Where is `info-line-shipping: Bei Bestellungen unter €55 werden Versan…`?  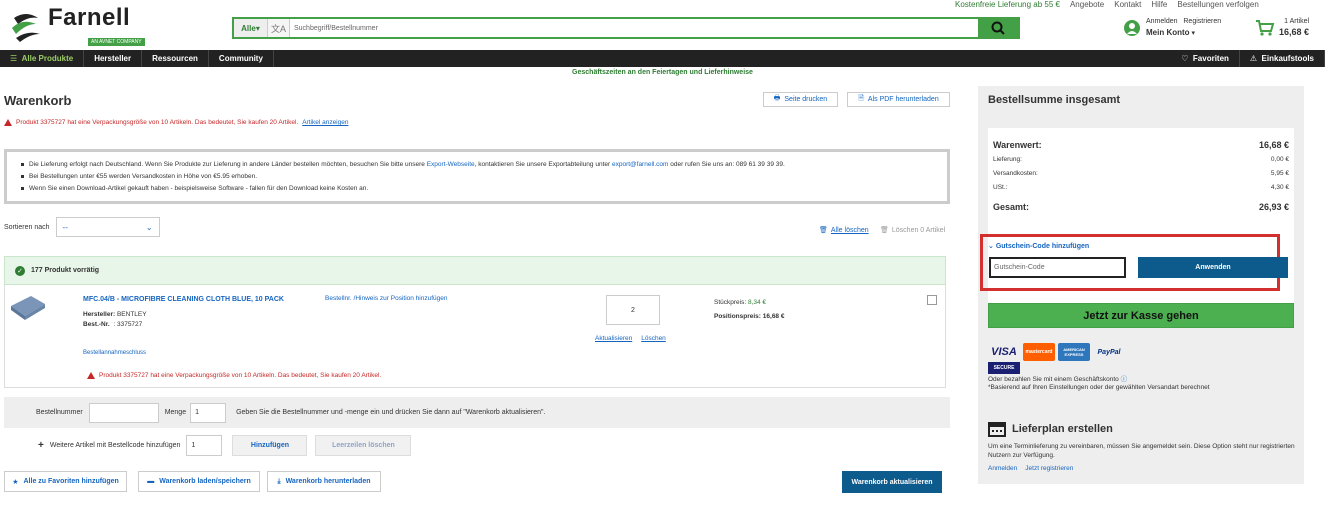 info-line-shipping: Bei Bestellungen unter €55 werden Versan… is located at coordinates (477, 177).